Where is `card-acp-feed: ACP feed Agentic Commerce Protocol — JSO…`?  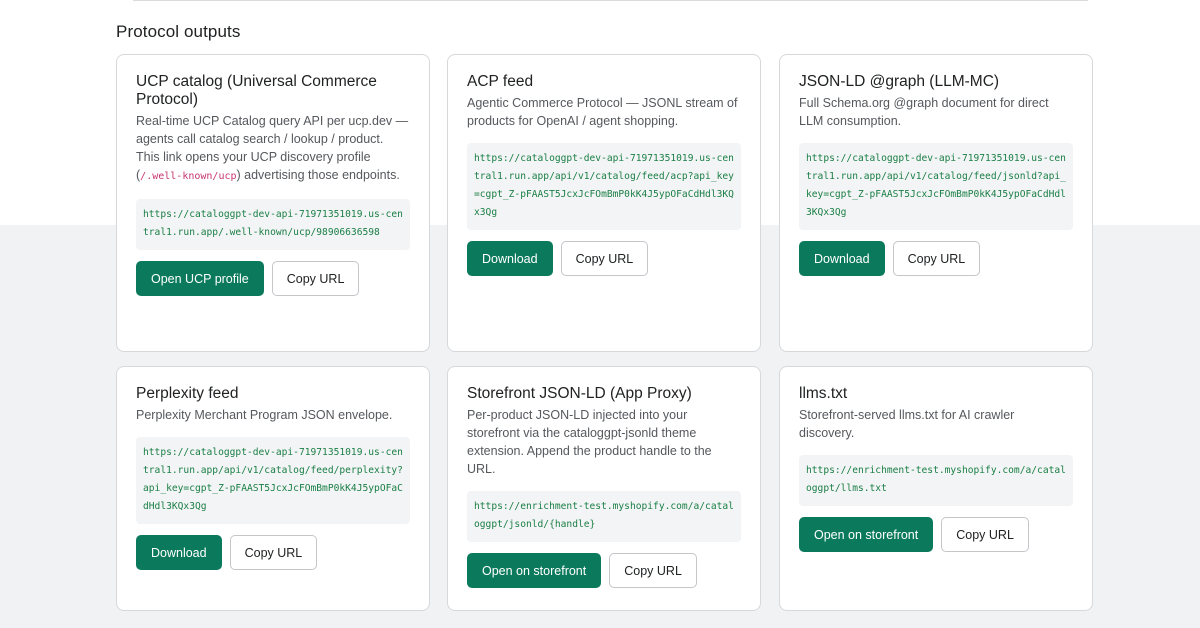 card-acp-feed: ACP feed Agentic Commerce Protocol — JSO… is located at coordinates (604, 203).